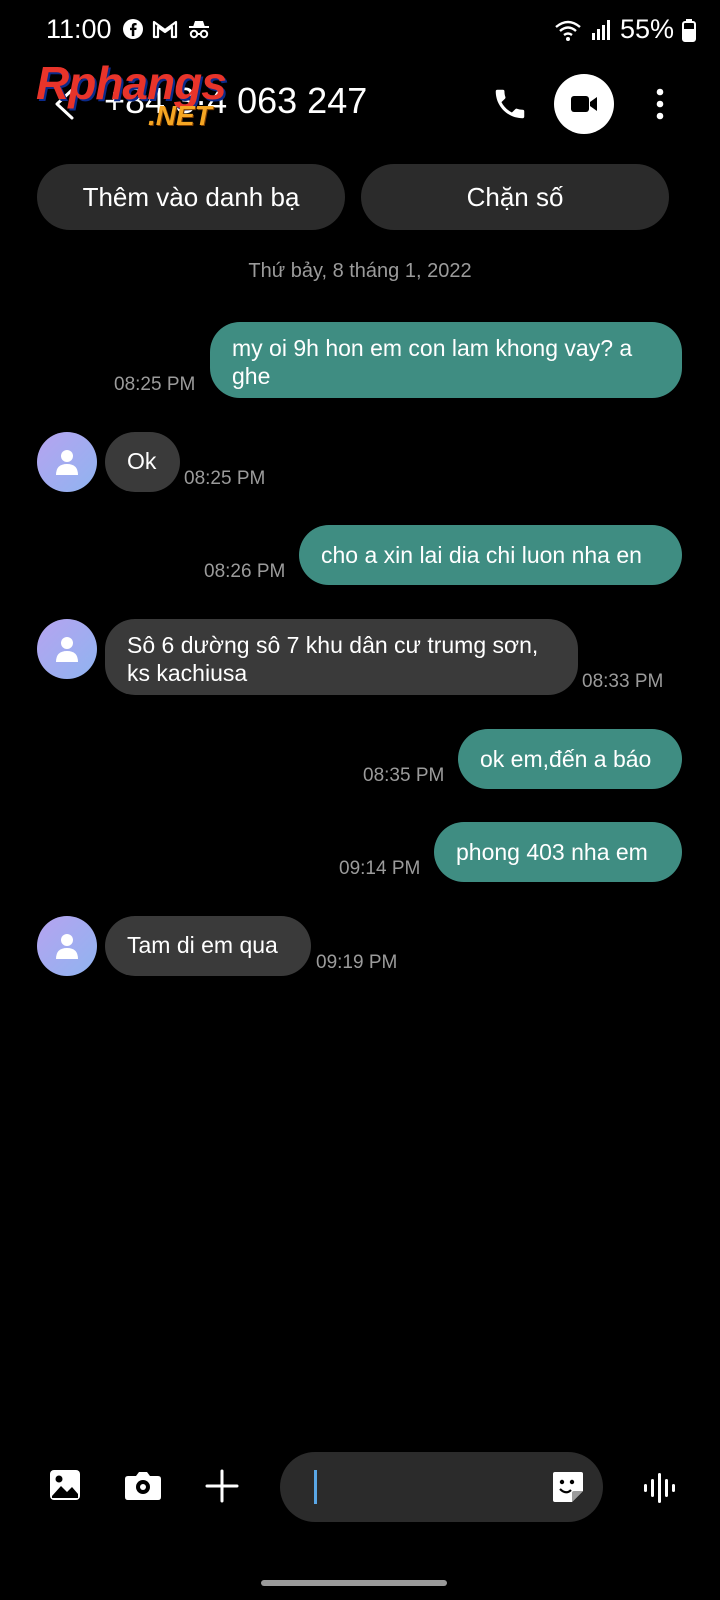 The width and height of the screenshot is (720, 1600). I want to click on attach-plus-button, so click(224, 1488).